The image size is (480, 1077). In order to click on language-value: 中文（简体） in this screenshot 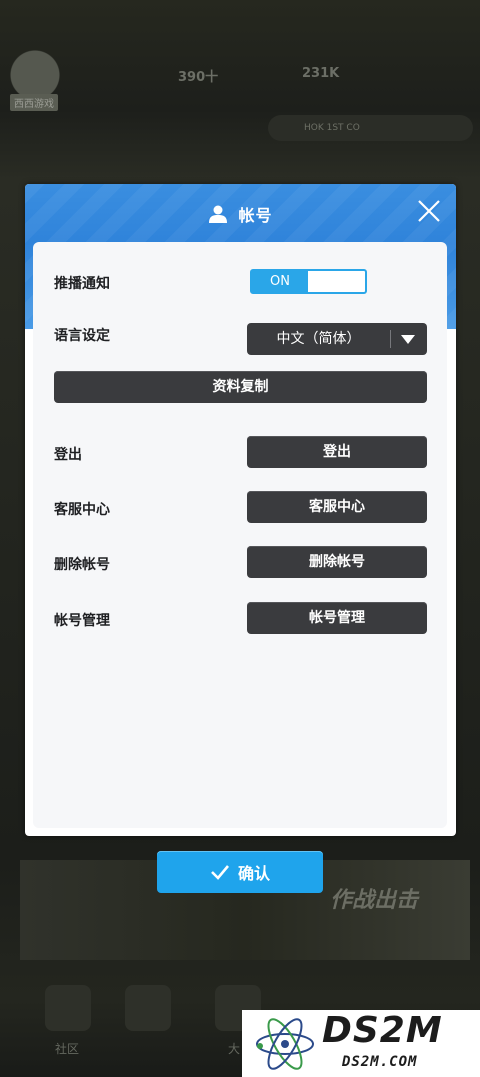, I will do `click(318, 339)`.